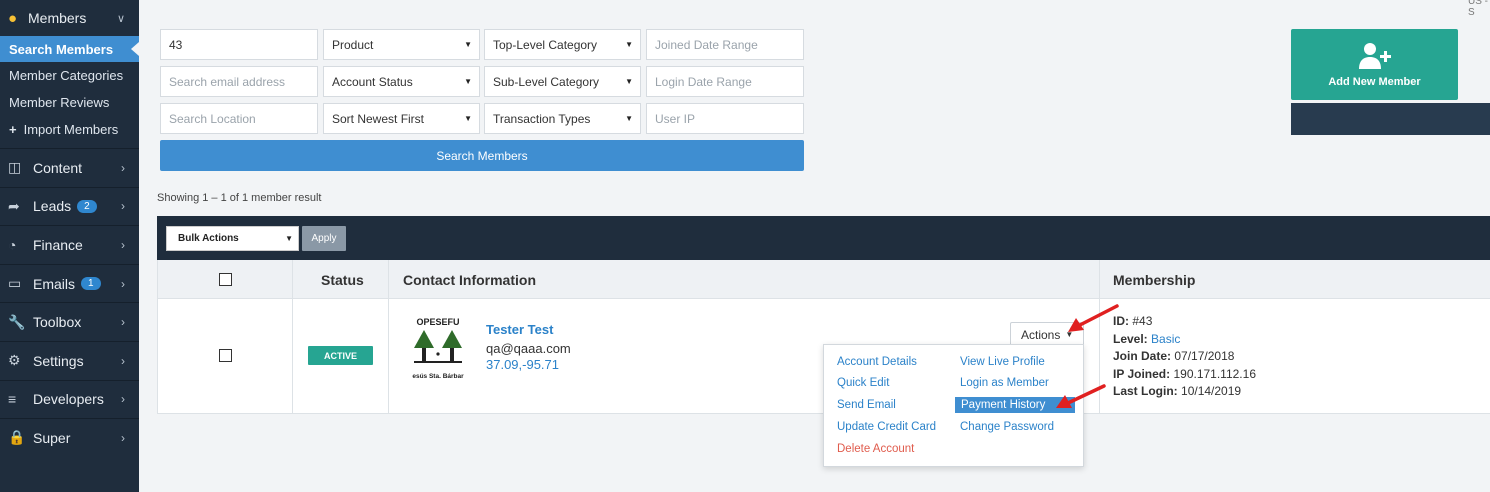 This screenshot has height=492, width=1490. Describe the element at coordinates (562, 81) in the screenshot. I see `sub-level-category-select: Sub-Level Category` at that location.